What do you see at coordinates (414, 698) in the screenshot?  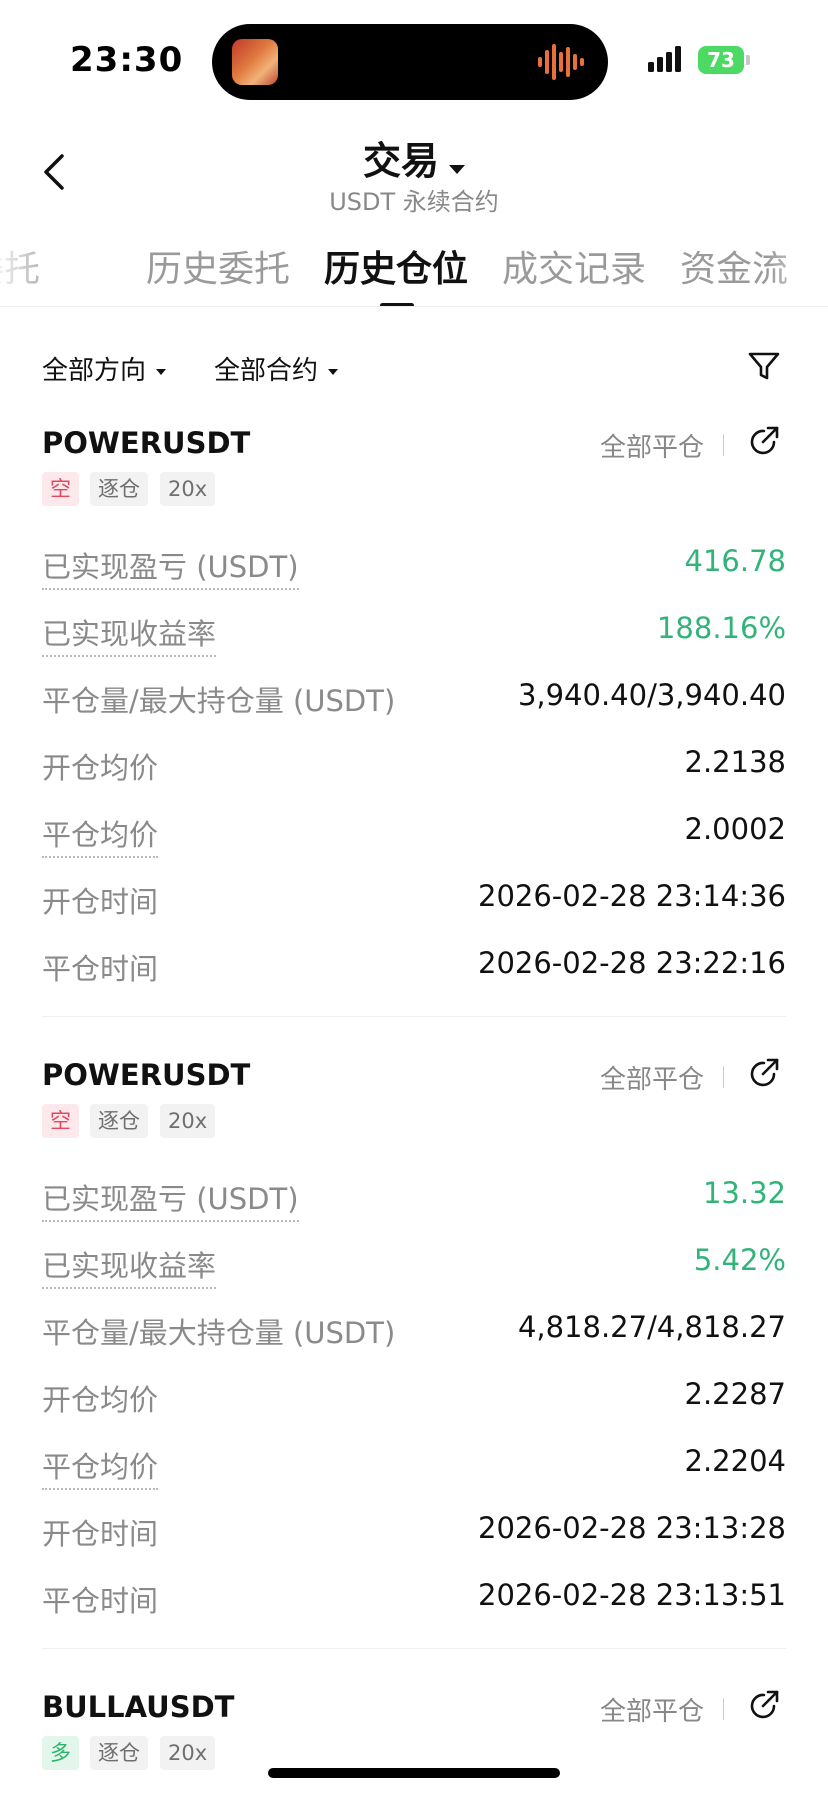 I see `close-max-row: 平仓量/最大持仓量 (USDT) 3,940.40/3,940.40` at bounding box center [414, 698].